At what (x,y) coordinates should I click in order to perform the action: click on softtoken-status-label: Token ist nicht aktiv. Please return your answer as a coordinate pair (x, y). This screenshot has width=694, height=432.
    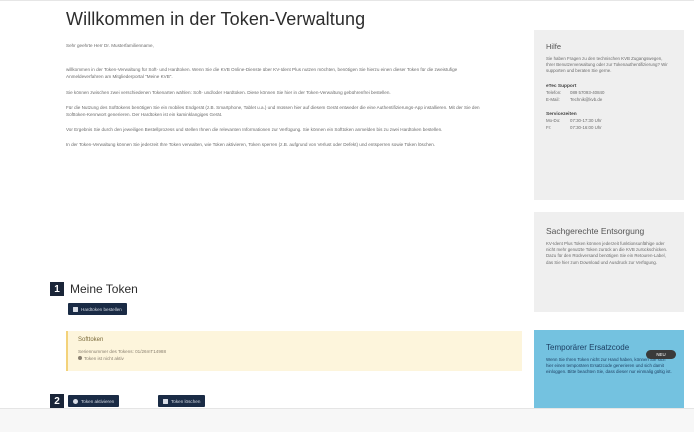
    Looking at the image, I should click on (104, 358).